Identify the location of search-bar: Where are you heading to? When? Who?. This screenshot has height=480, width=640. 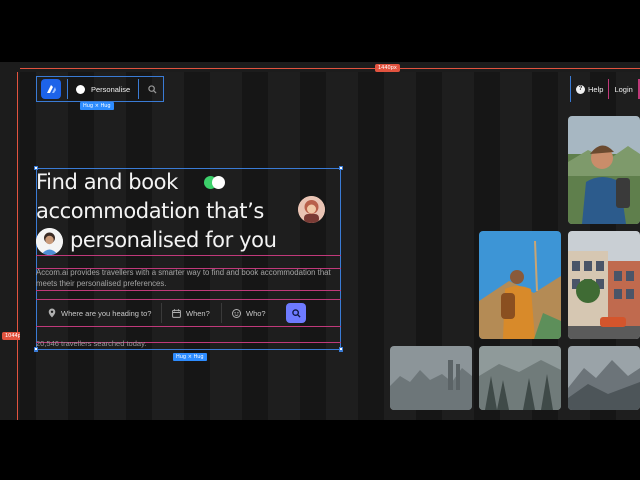
(188, 313).